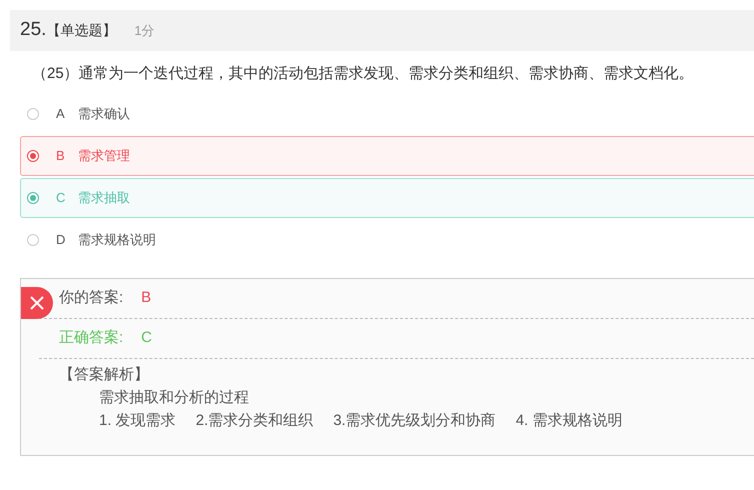 The image size is (754, 490). I want to click on question-number: 25., so click(33, 30).